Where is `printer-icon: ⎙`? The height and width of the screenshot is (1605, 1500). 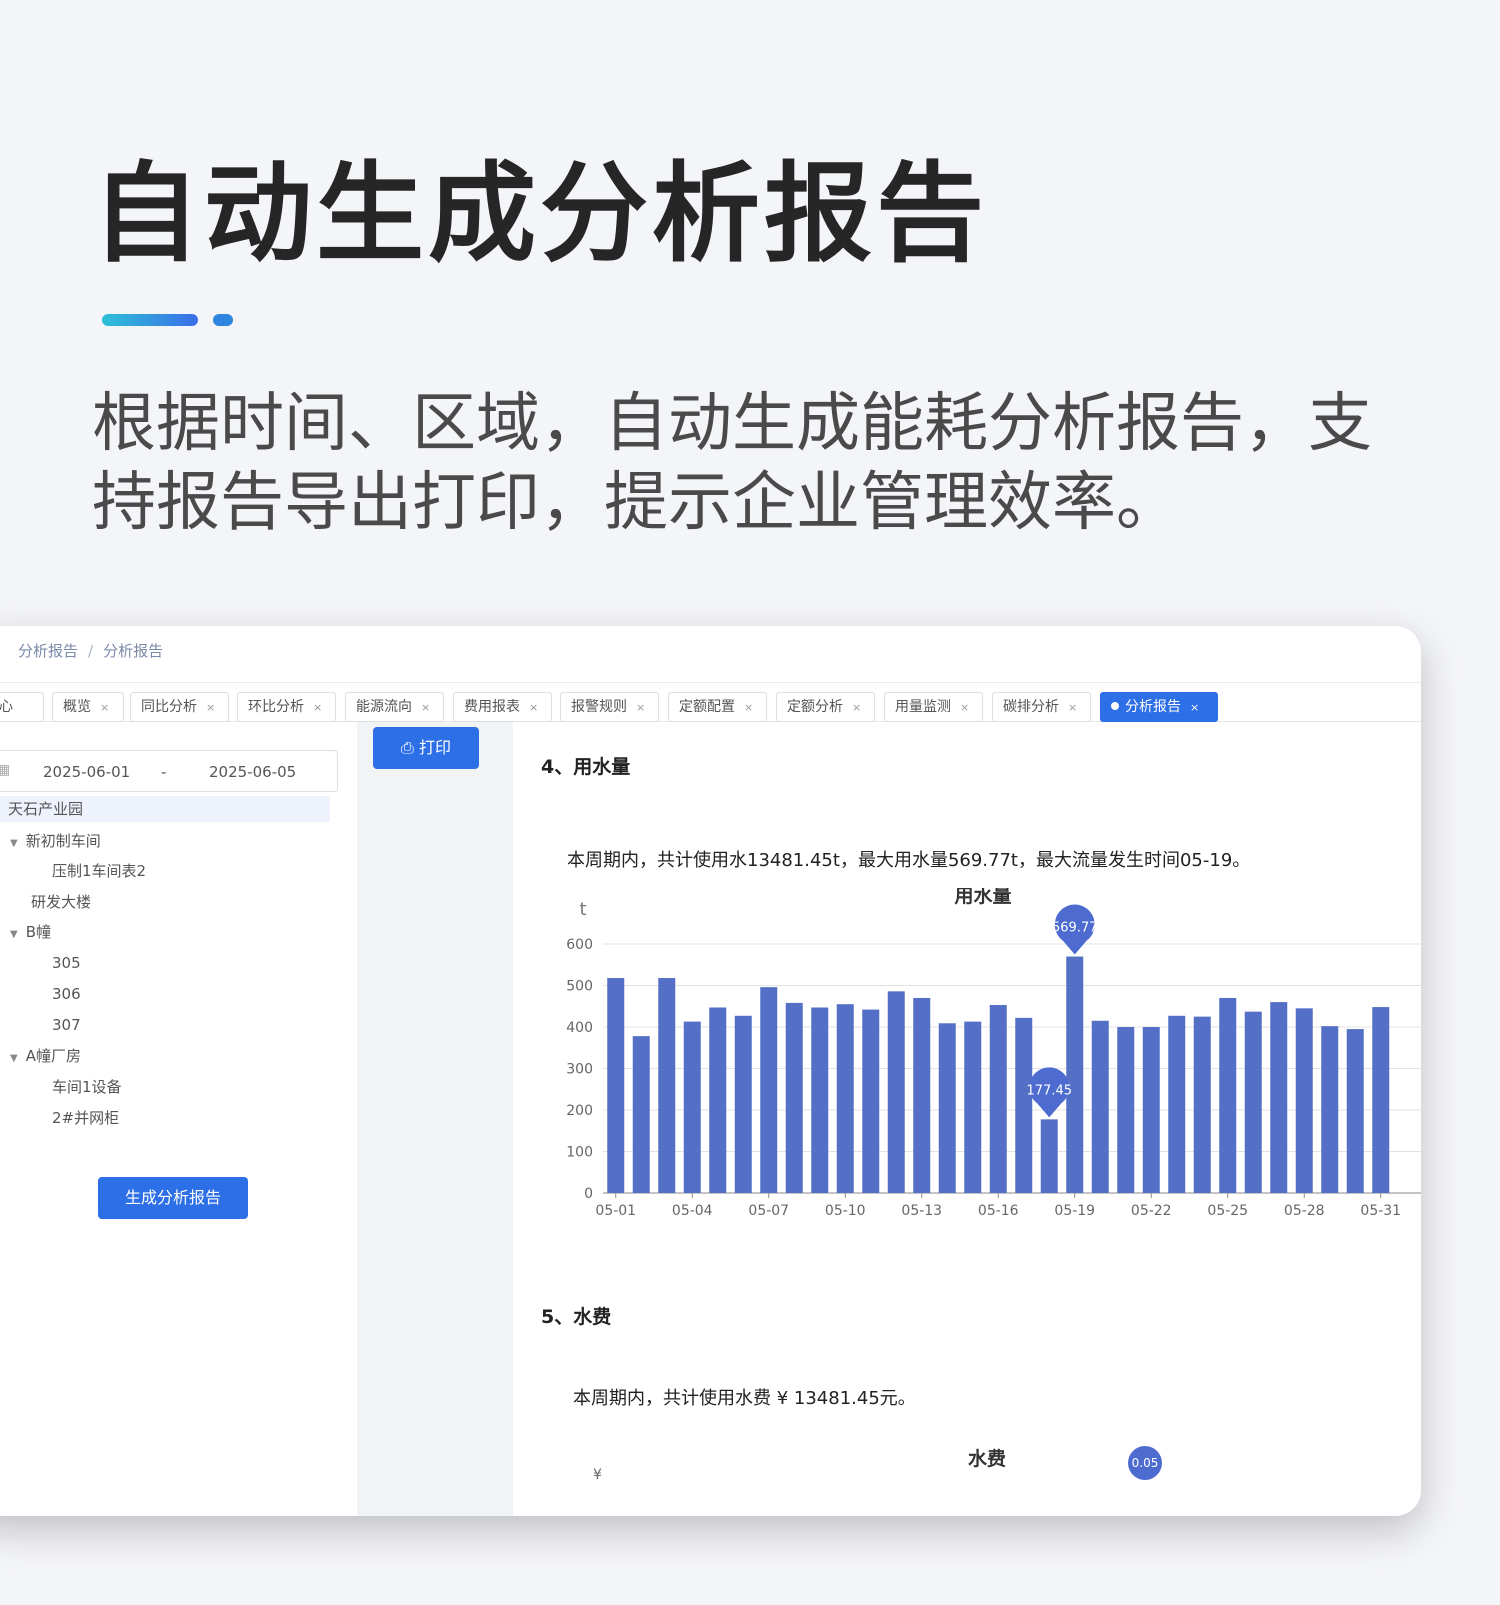 printer-icon: ⎙ is located at coordinates (407, 747).